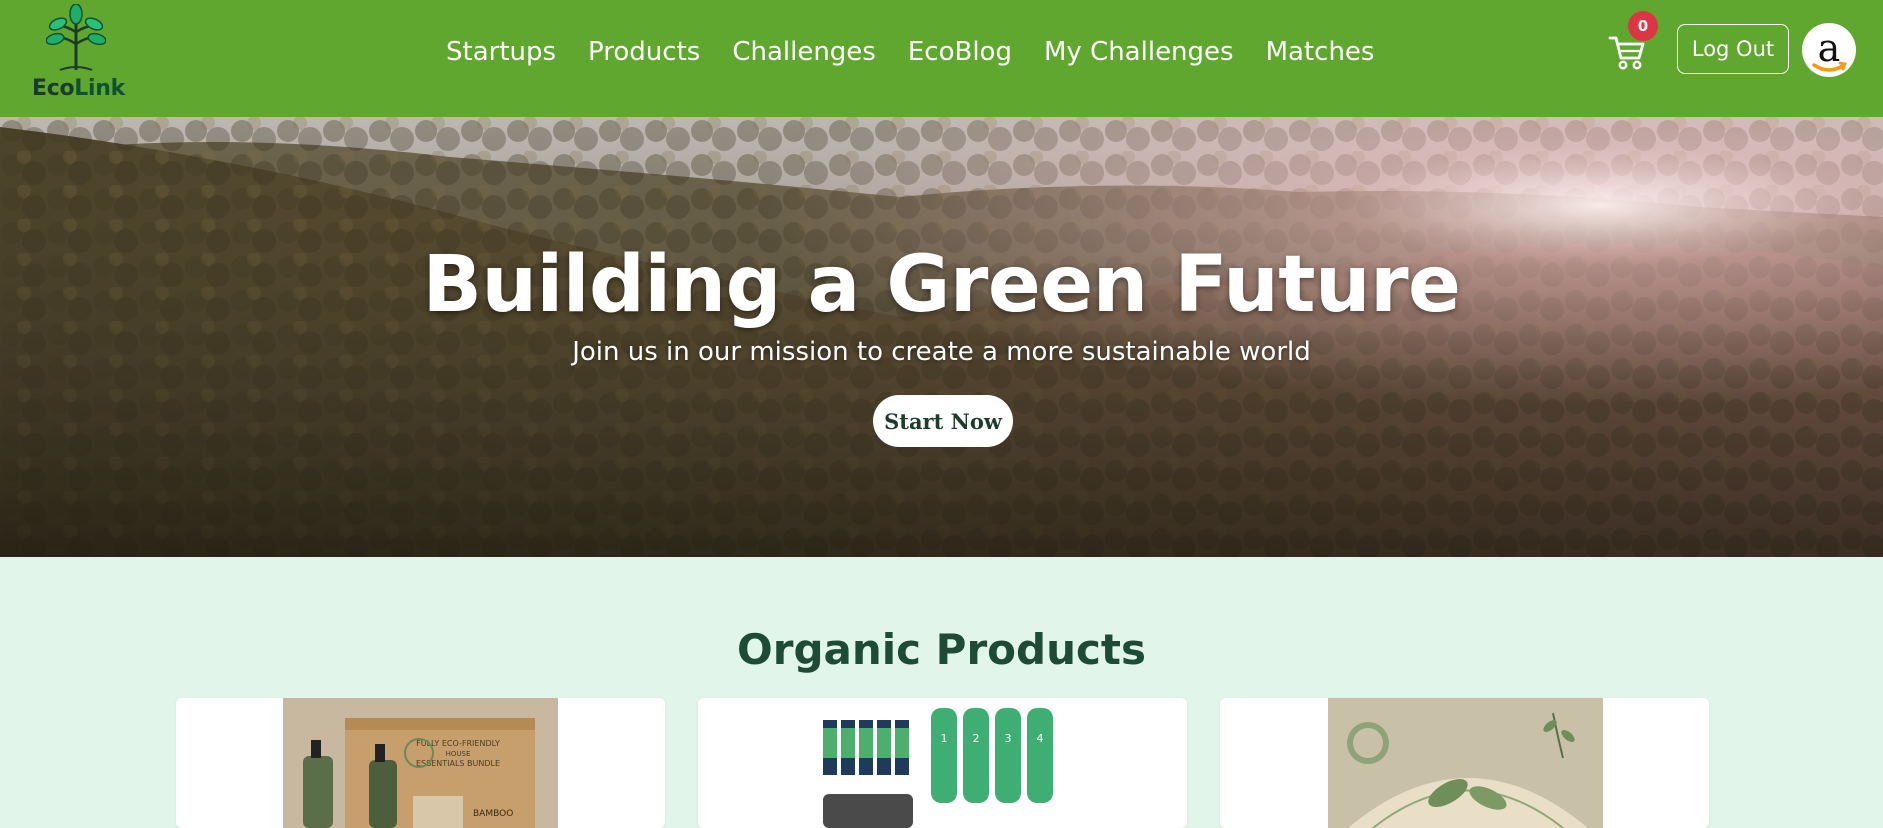 The width and height of the screenshot is (1883, 828). Describe the element at coordinates (1643, 26) in the screenshot. I see `cart-count-badge: 0` at that location.